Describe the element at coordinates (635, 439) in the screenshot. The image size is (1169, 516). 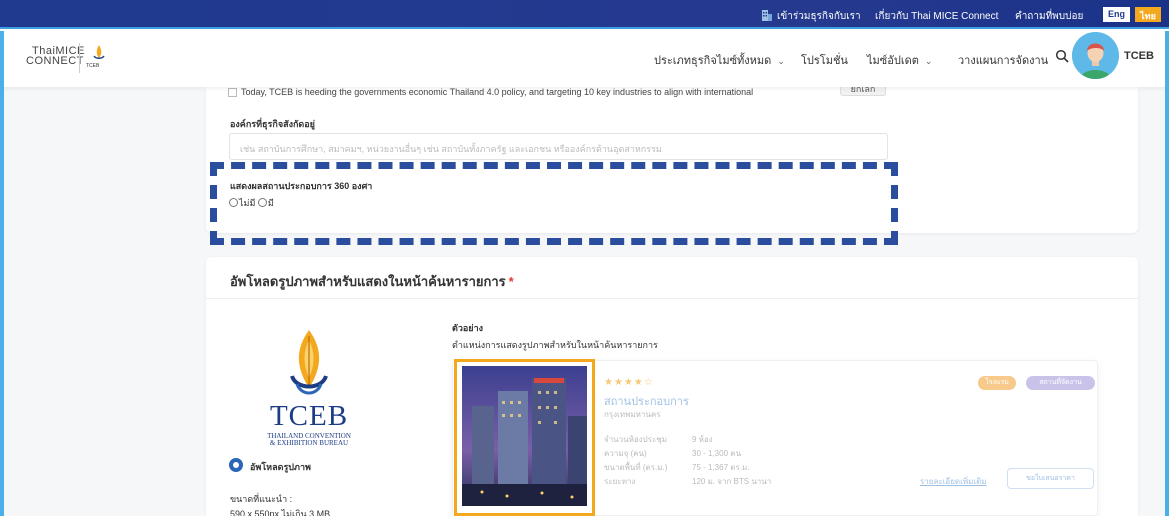
I see `spec-label: จำนวนห้องประชุม` at that location.